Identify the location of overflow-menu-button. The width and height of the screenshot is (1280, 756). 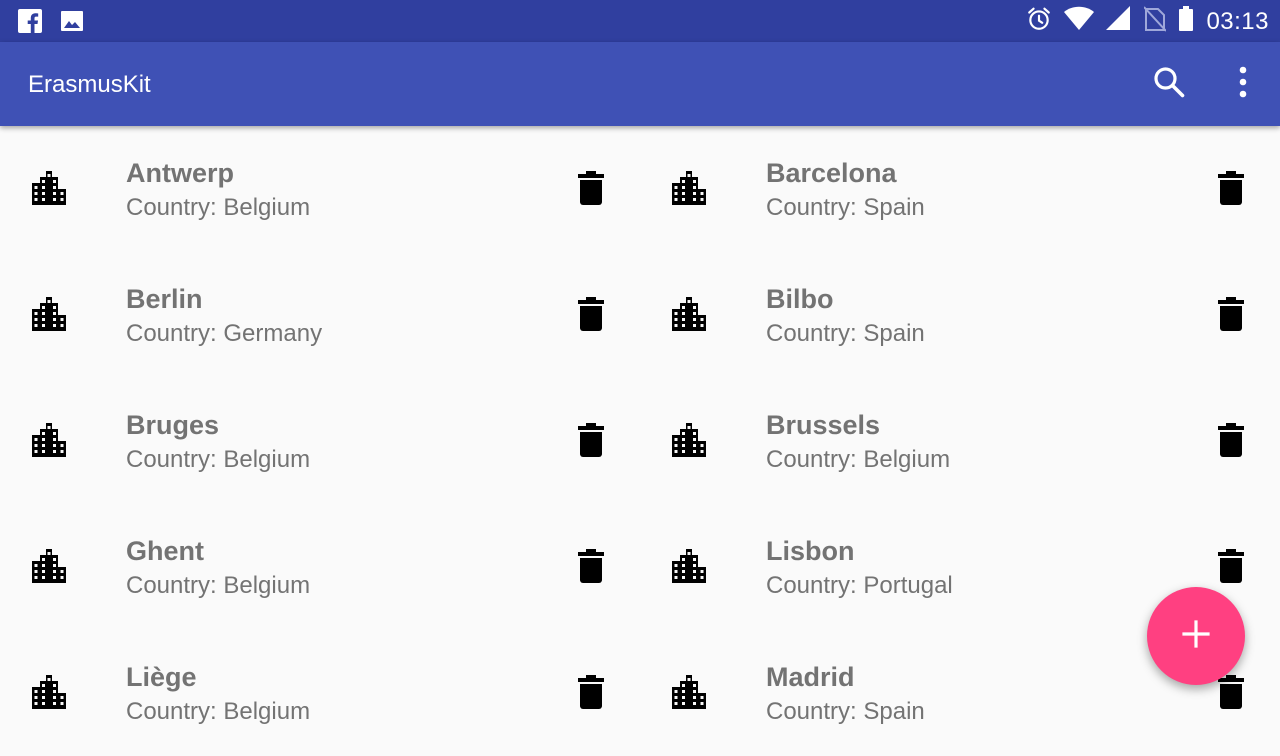
(1243, 84).